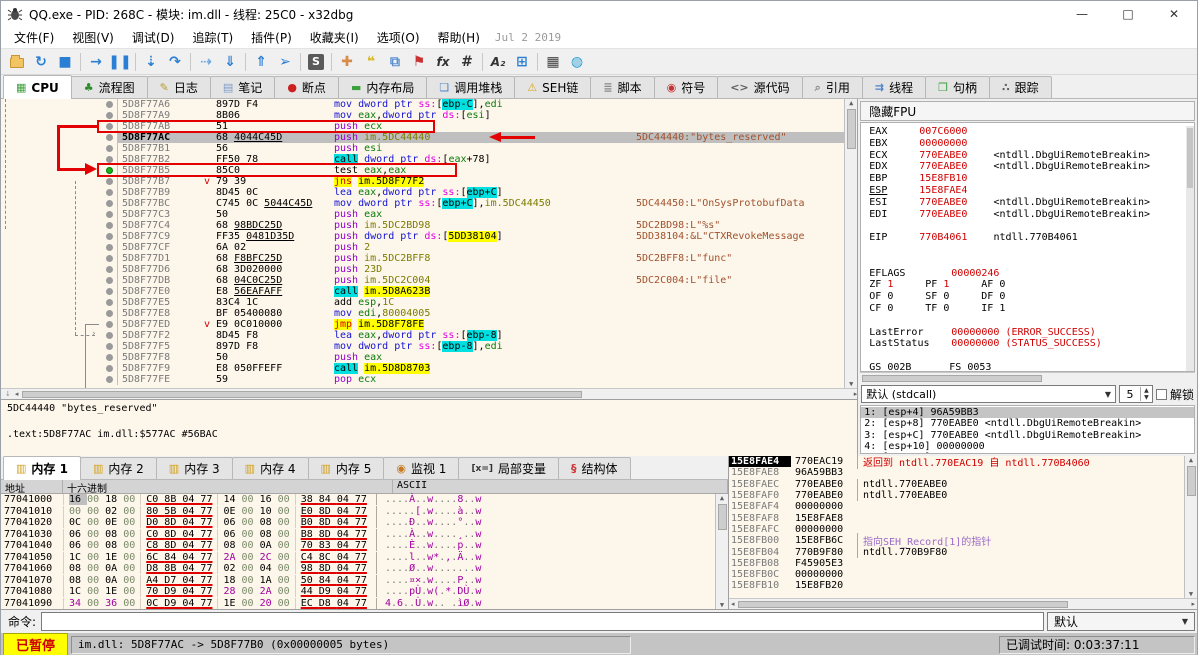 Image resolution: width=1198 pixels, height=655 pixels. I want to click on stack-row: 15E8FAF4 00000000, so click(956, 506).